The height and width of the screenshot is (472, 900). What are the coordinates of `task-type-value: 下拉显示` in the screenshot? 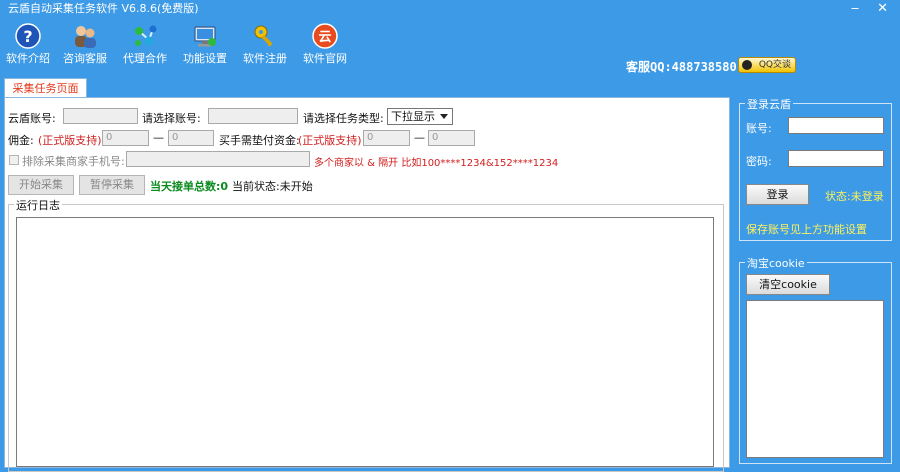 It's located at (413, 116).